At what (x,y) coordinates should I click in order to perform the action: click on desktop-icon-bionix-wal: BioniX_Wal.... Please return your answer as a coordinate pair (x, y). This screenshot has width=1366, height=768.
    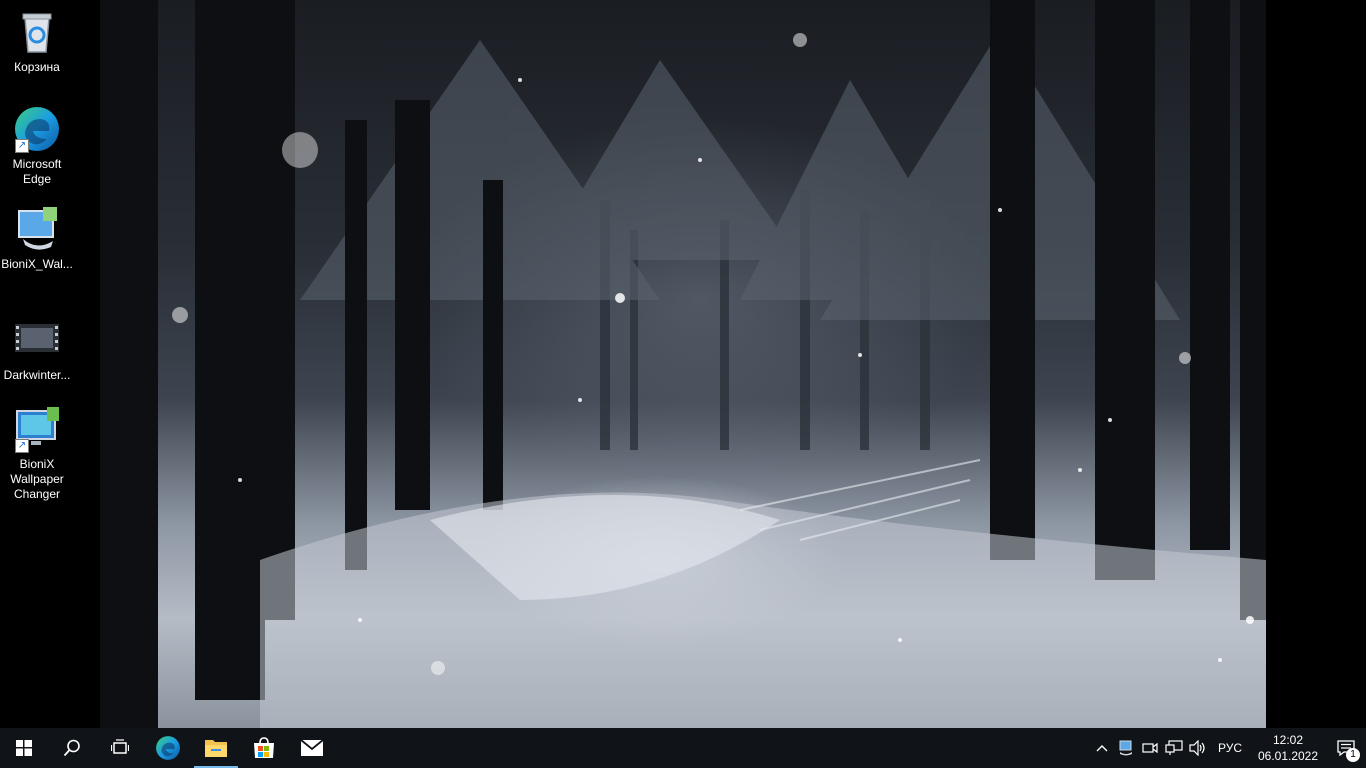
    Looking at the image, I should click on (37, 238).